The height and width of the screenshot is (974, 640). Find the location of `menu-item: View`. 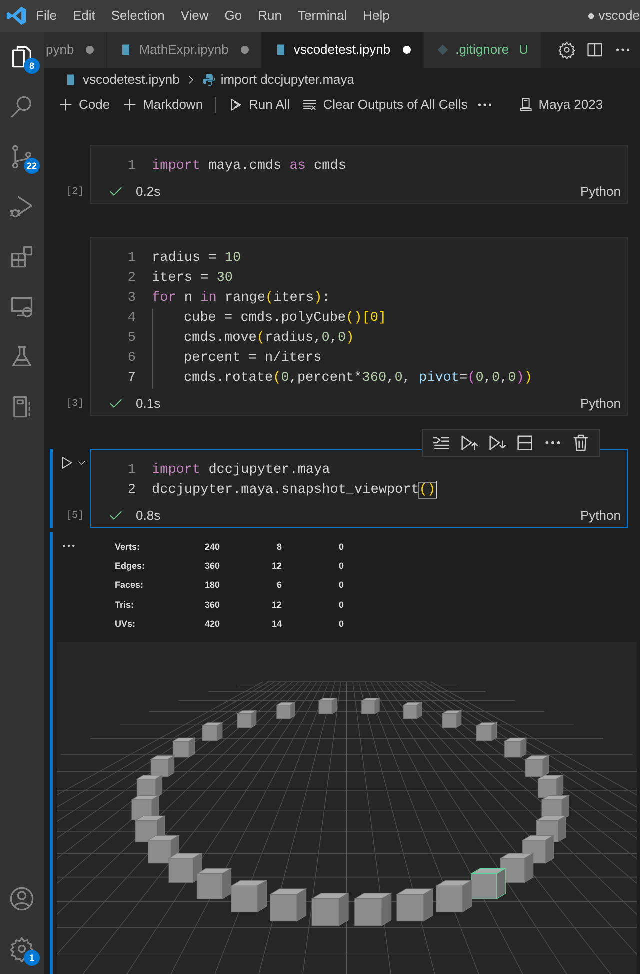

menu-item: View is located at coordinates (194, 16).